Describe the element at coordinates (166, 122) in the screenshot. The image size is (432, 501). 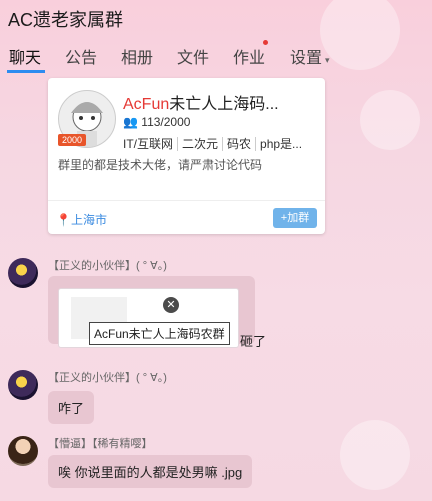
I see `member-count-value: 113/2000` at that location.